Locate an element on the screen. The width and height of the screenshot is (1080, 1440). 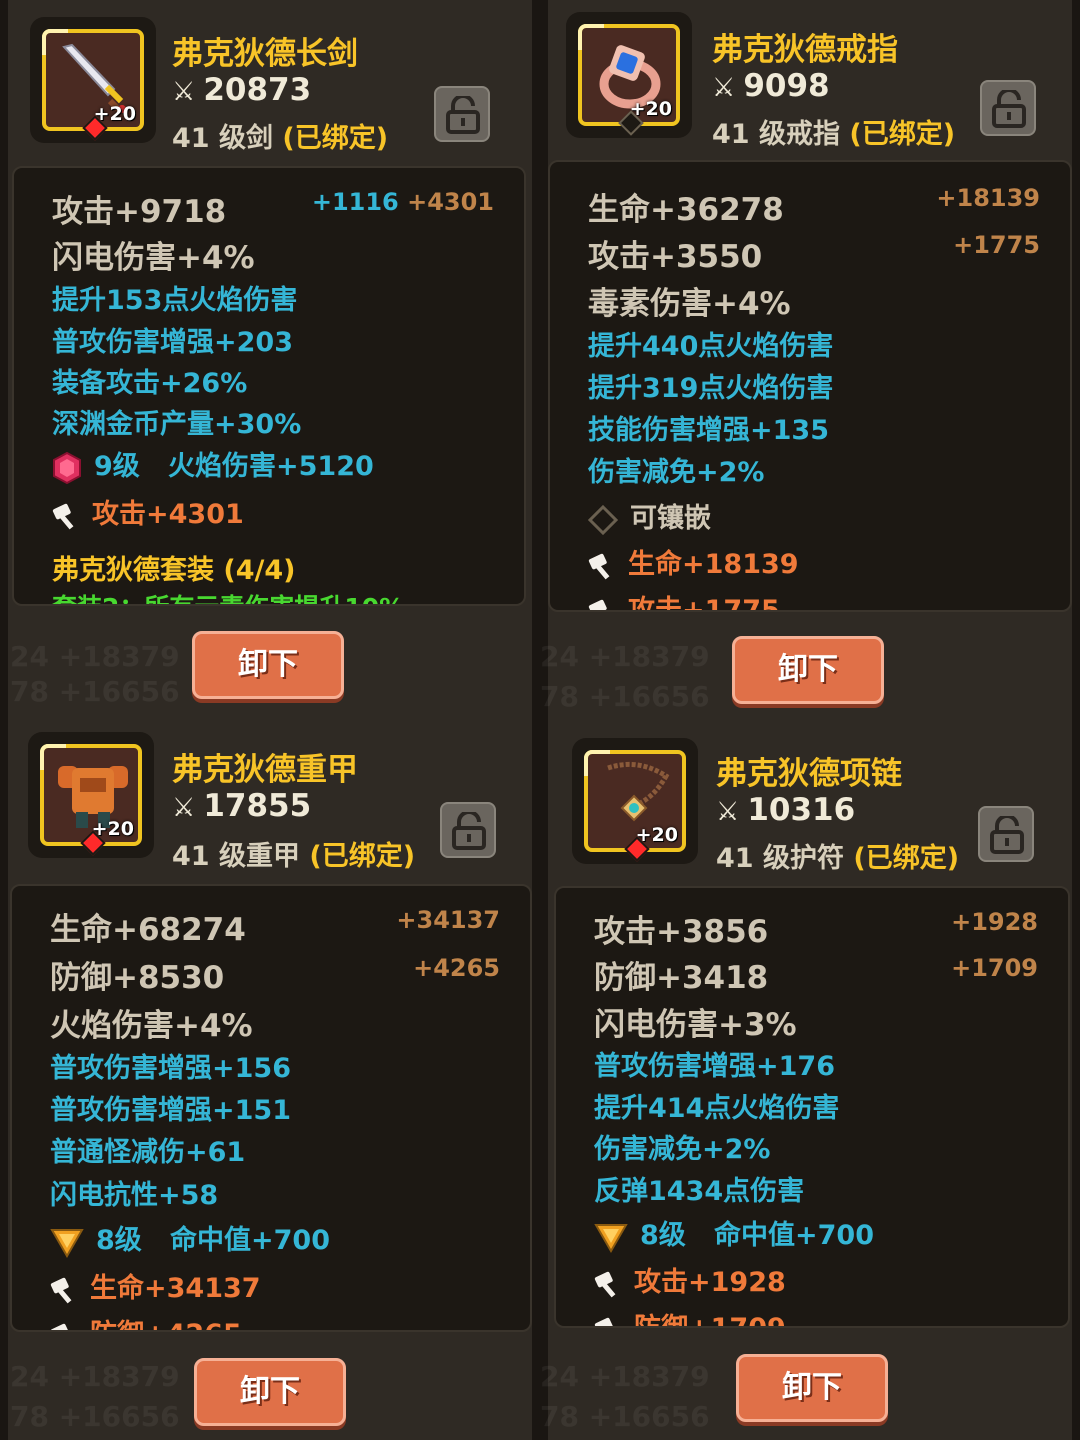
forge-stat: 生命+18139 is located at coordinates (693, 561).